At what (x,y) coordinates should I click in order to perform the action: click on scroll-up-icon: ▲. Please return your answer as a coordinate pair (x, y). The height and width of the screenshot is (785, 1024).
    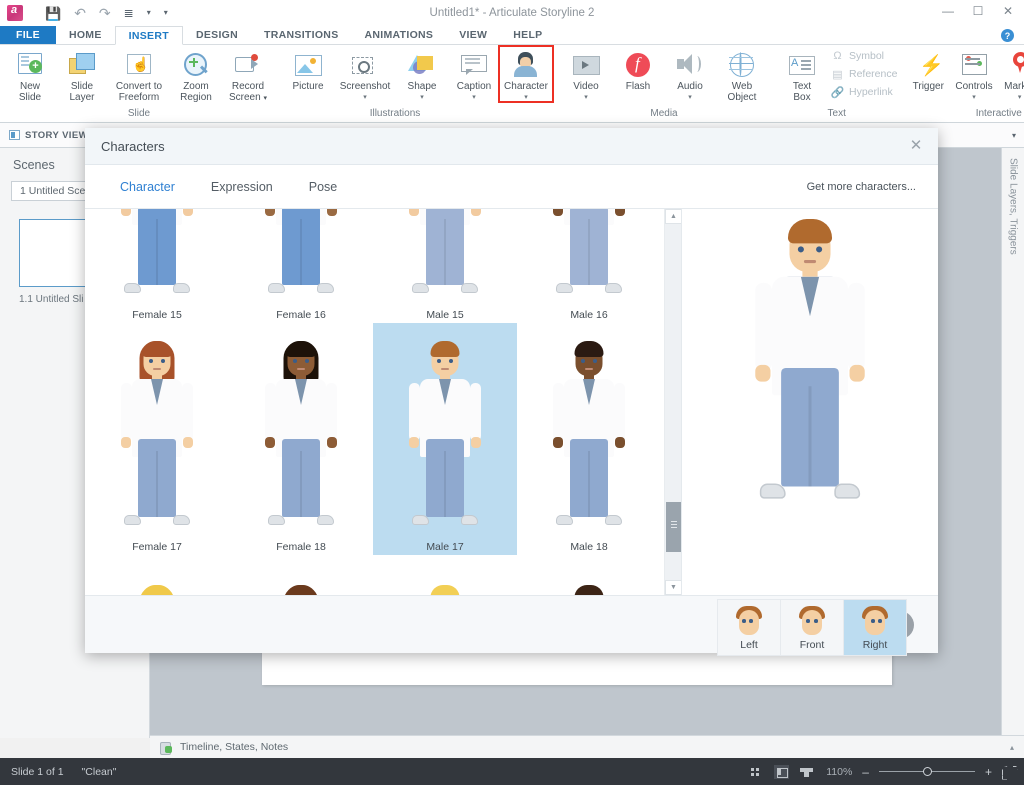
    Looking at the image, I should click on (673, 216).